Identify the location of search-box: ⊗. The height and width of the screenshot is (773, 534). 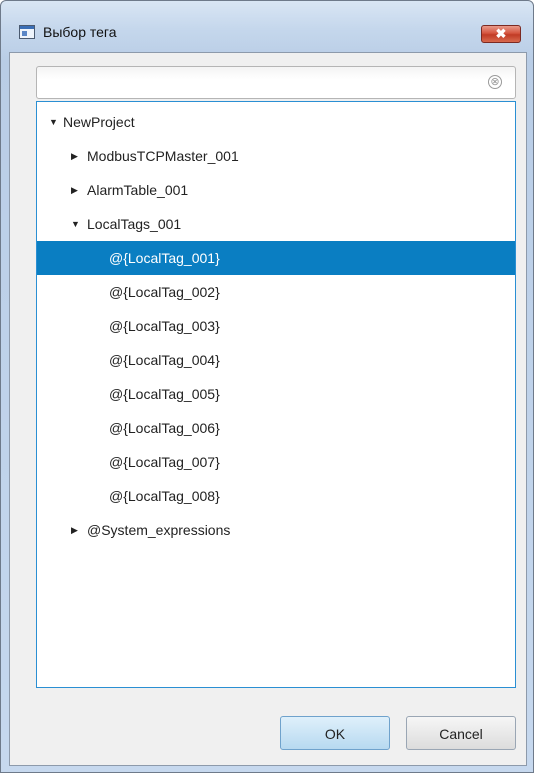
(276, 82).